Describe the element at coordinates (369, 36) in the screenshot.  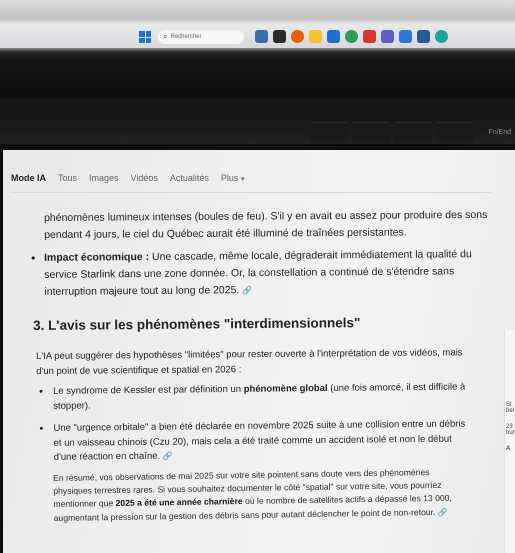
I see `app-icon` at that location.